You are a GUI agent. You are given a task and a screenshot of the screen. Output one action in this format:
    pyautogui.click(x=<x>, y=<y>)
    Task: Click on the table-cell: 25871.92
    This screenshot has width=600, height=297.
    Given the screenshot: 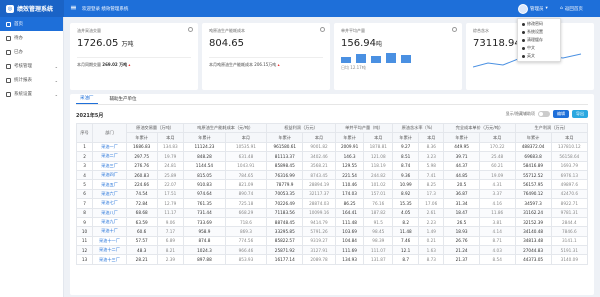 What is the action you would take?
    pyautogui.click(x=285, y=250)
    